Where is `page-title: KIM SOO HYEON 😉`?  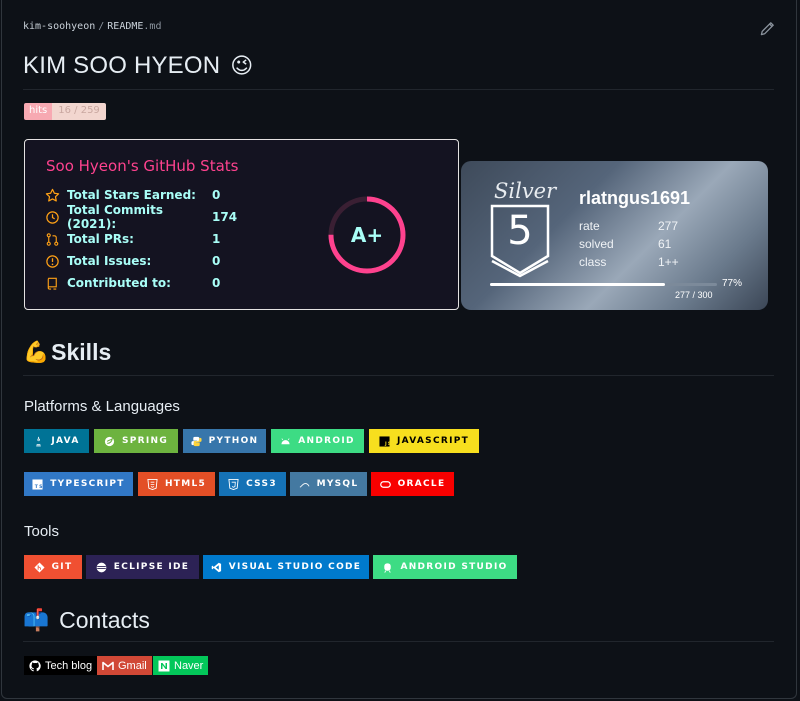 page-title: KIM SOO HYEON 😉 is located at coordinates (138, 66).